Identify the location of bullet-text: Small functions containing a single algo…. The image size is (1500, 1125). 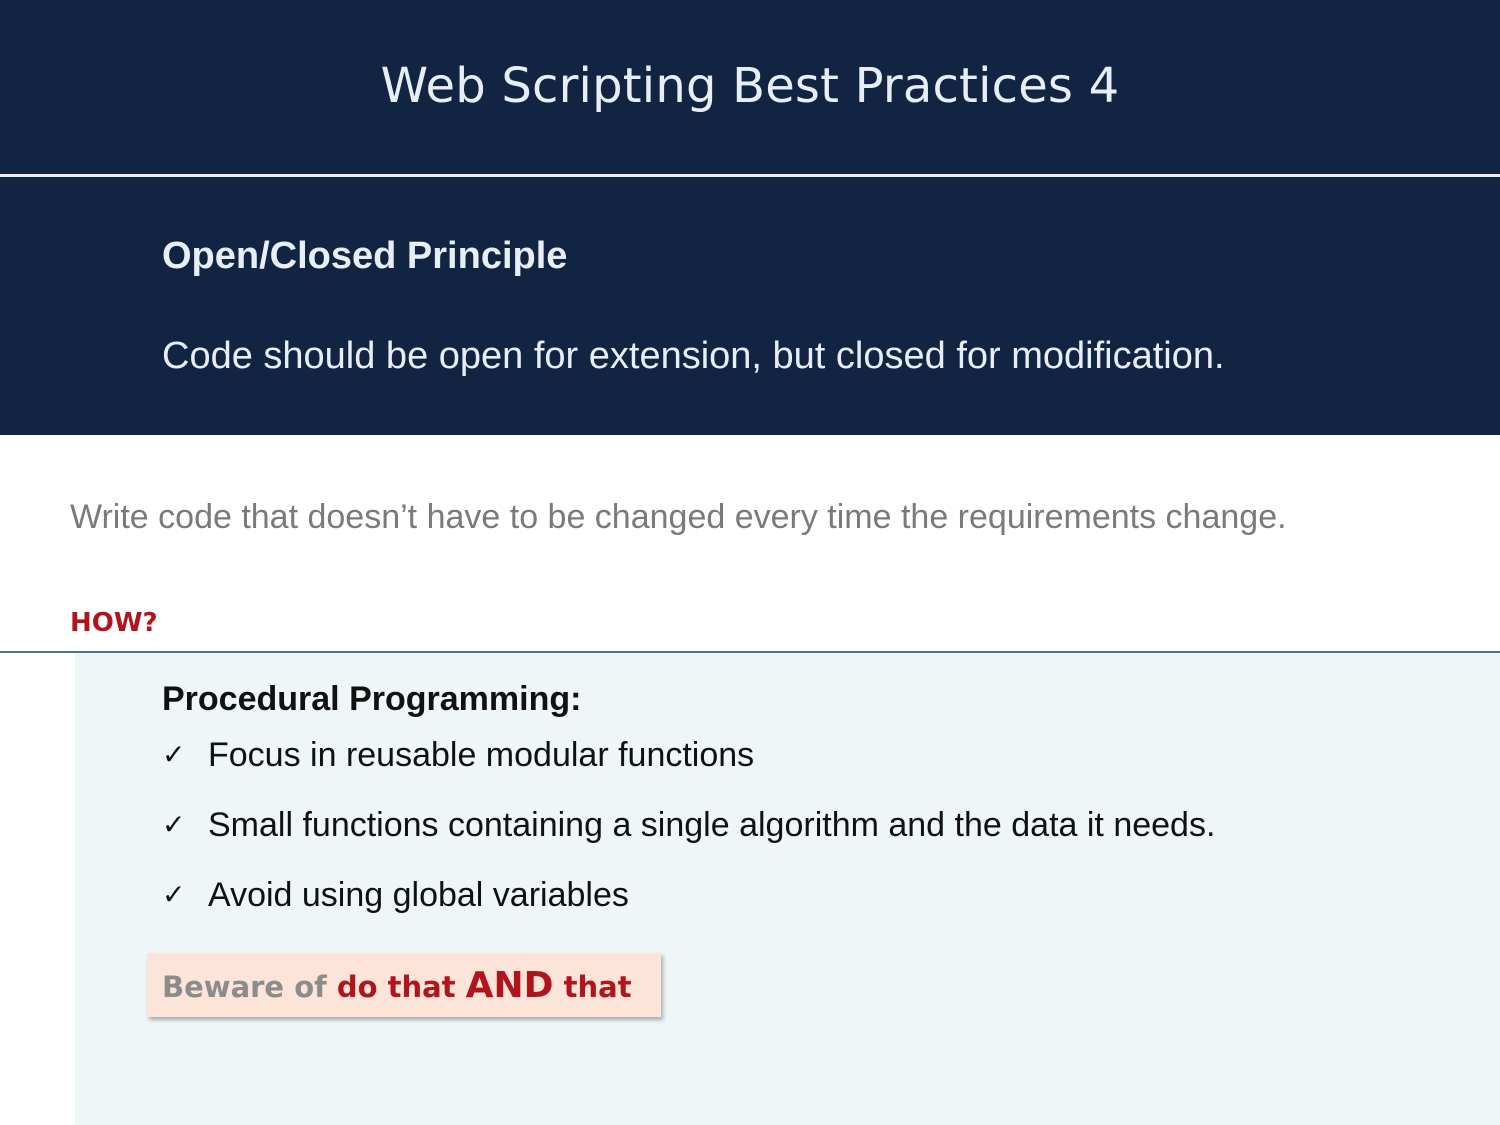
(712, 825).